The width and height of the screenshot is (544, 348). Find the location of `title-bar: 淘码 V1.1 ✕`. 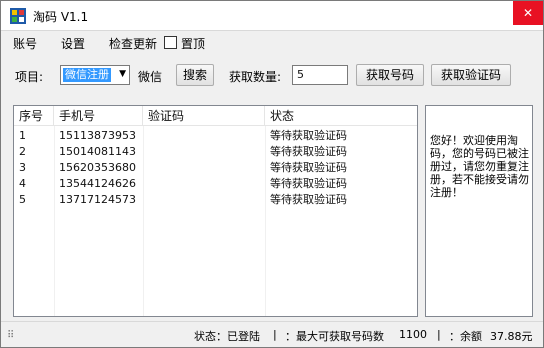

title-bar: 淘码 V1.1 ✕ is located at coordinates (272, 16).